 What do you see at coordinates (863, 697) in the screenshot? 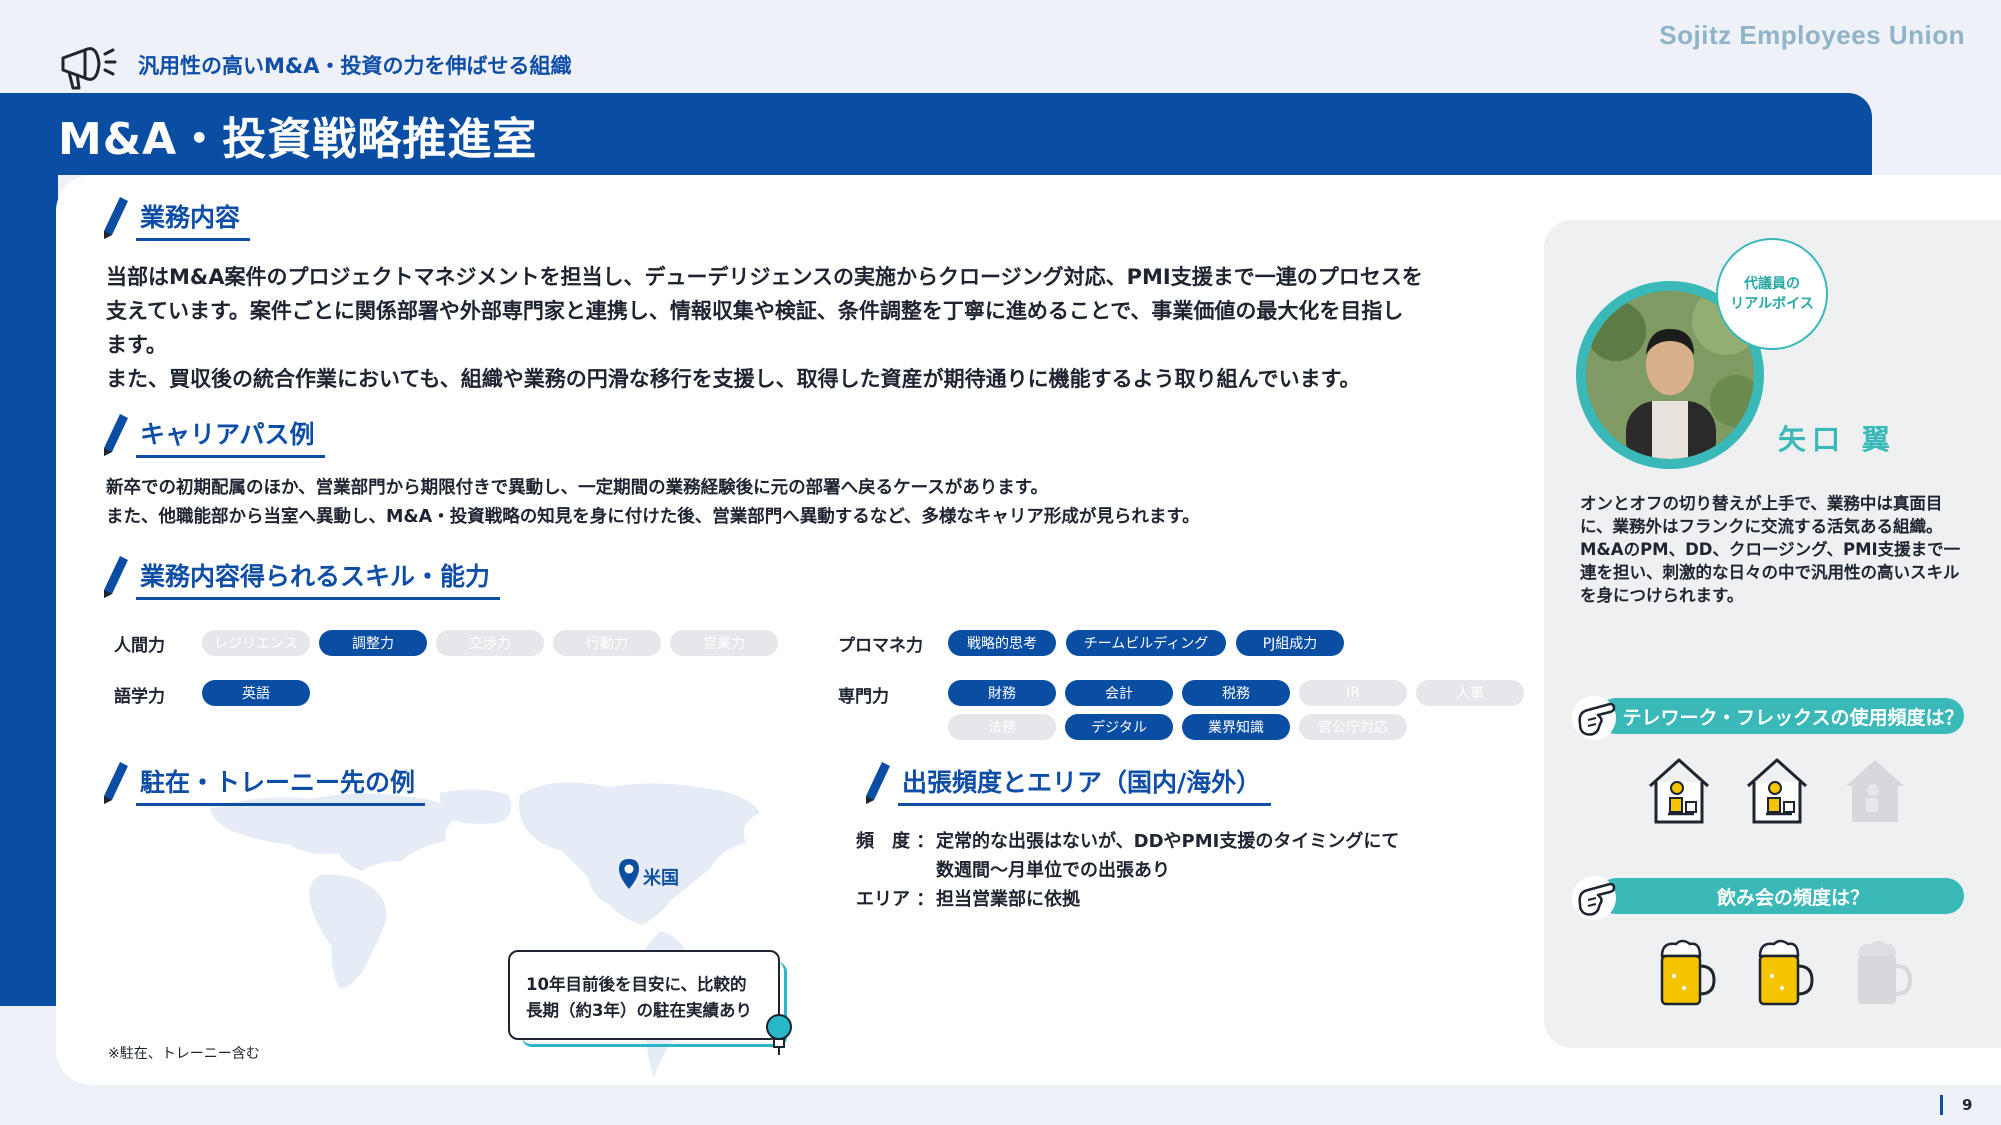
I see `skill-group-label: 専門力` at bounding box center [863, 697].